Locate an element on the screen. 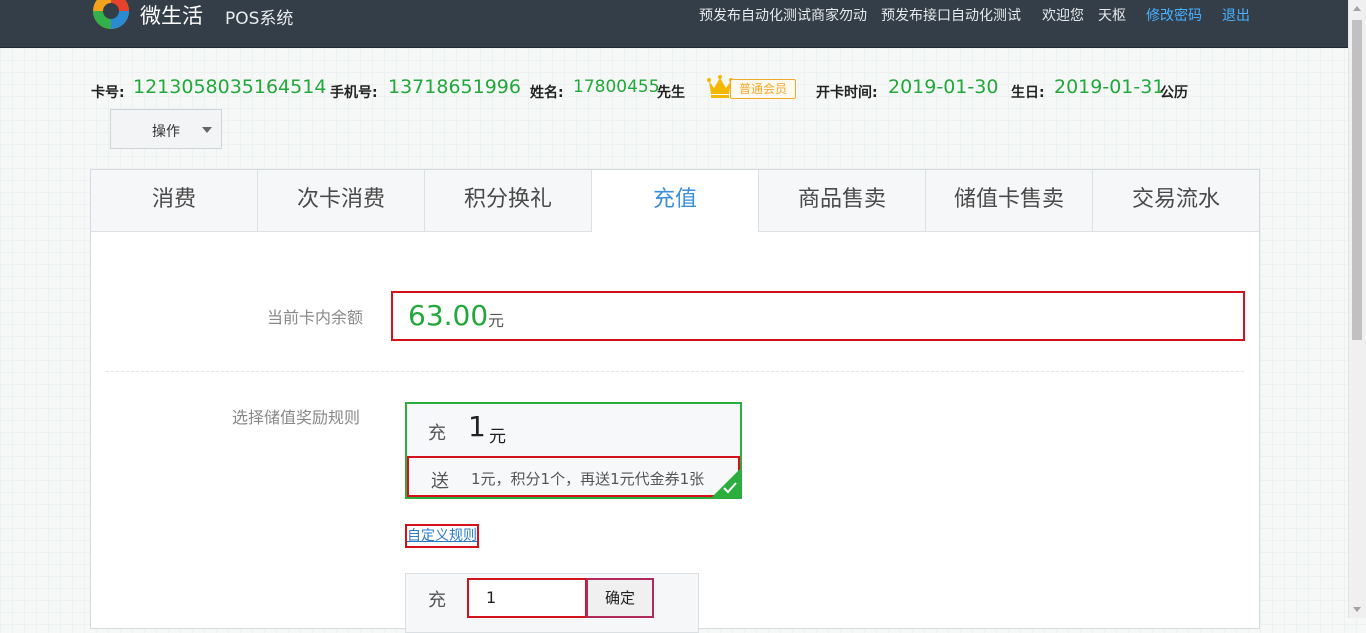  rule-charge-label: 充 is located at coordinates (437, 433).